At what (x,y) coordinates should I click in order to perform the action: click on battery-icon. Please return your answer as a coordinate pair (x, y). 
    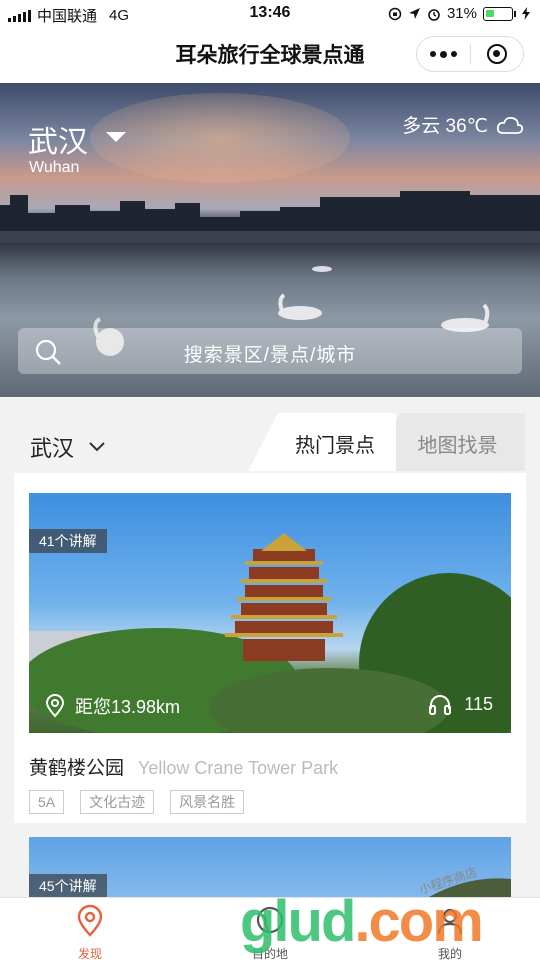
    Looking at the image, I should click on (498, 13).